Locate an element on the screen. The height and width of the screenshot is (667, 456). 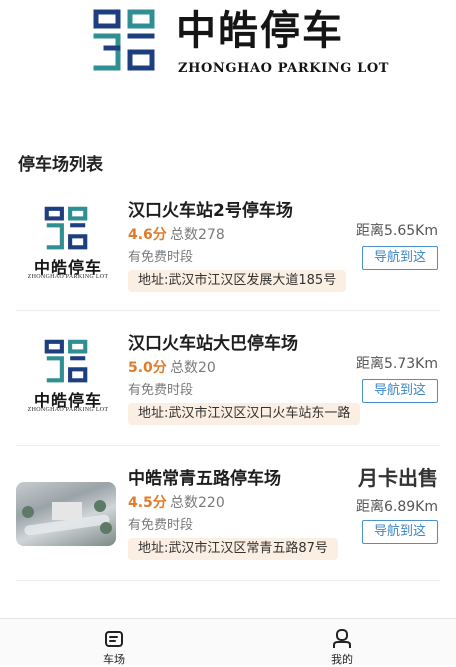
lot-distance: 距离5.65Km is located at coordinates (397, 231).